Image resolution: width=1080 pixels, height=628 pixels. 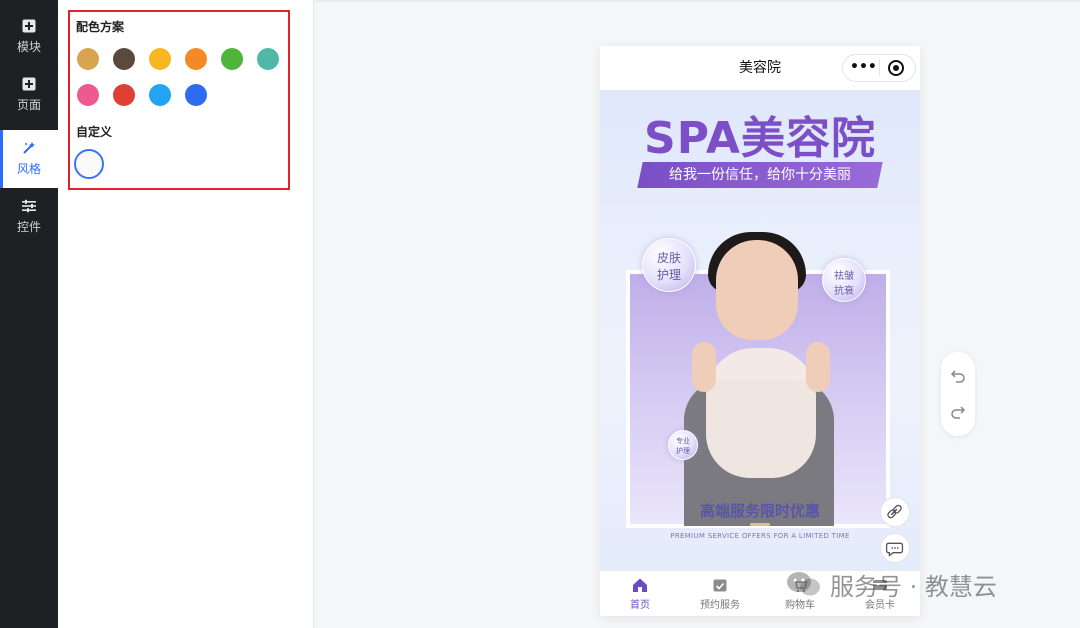 What do you see at coordinates (759, 511) in the screenshot?
I see `promo-title: 高端服务限时优惠` at bounding box center [759, 511].